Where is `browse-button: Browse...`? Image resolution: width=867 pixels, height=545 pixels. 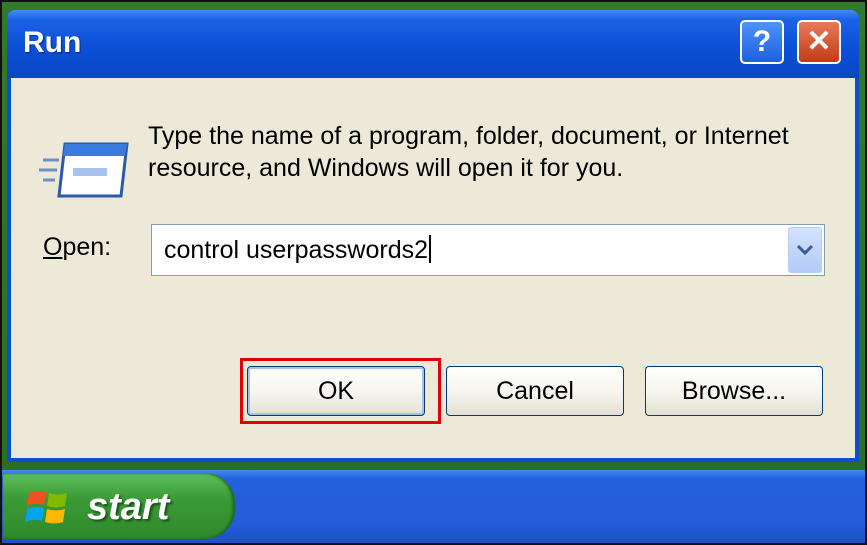
browse-button: Browse... is located at coordinates (734, 391).